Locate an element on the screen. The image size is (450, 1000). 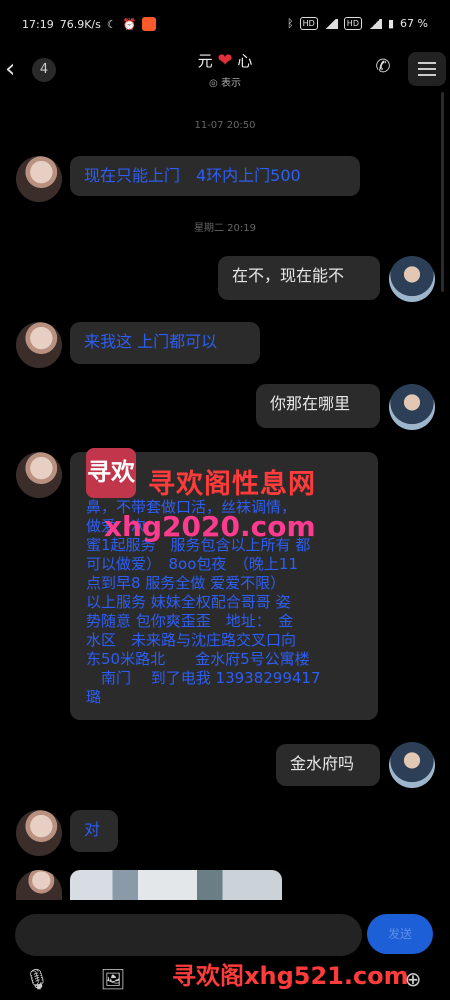
watermark-title: 寻欢阁性息网 is located at coordinates (232, 484).